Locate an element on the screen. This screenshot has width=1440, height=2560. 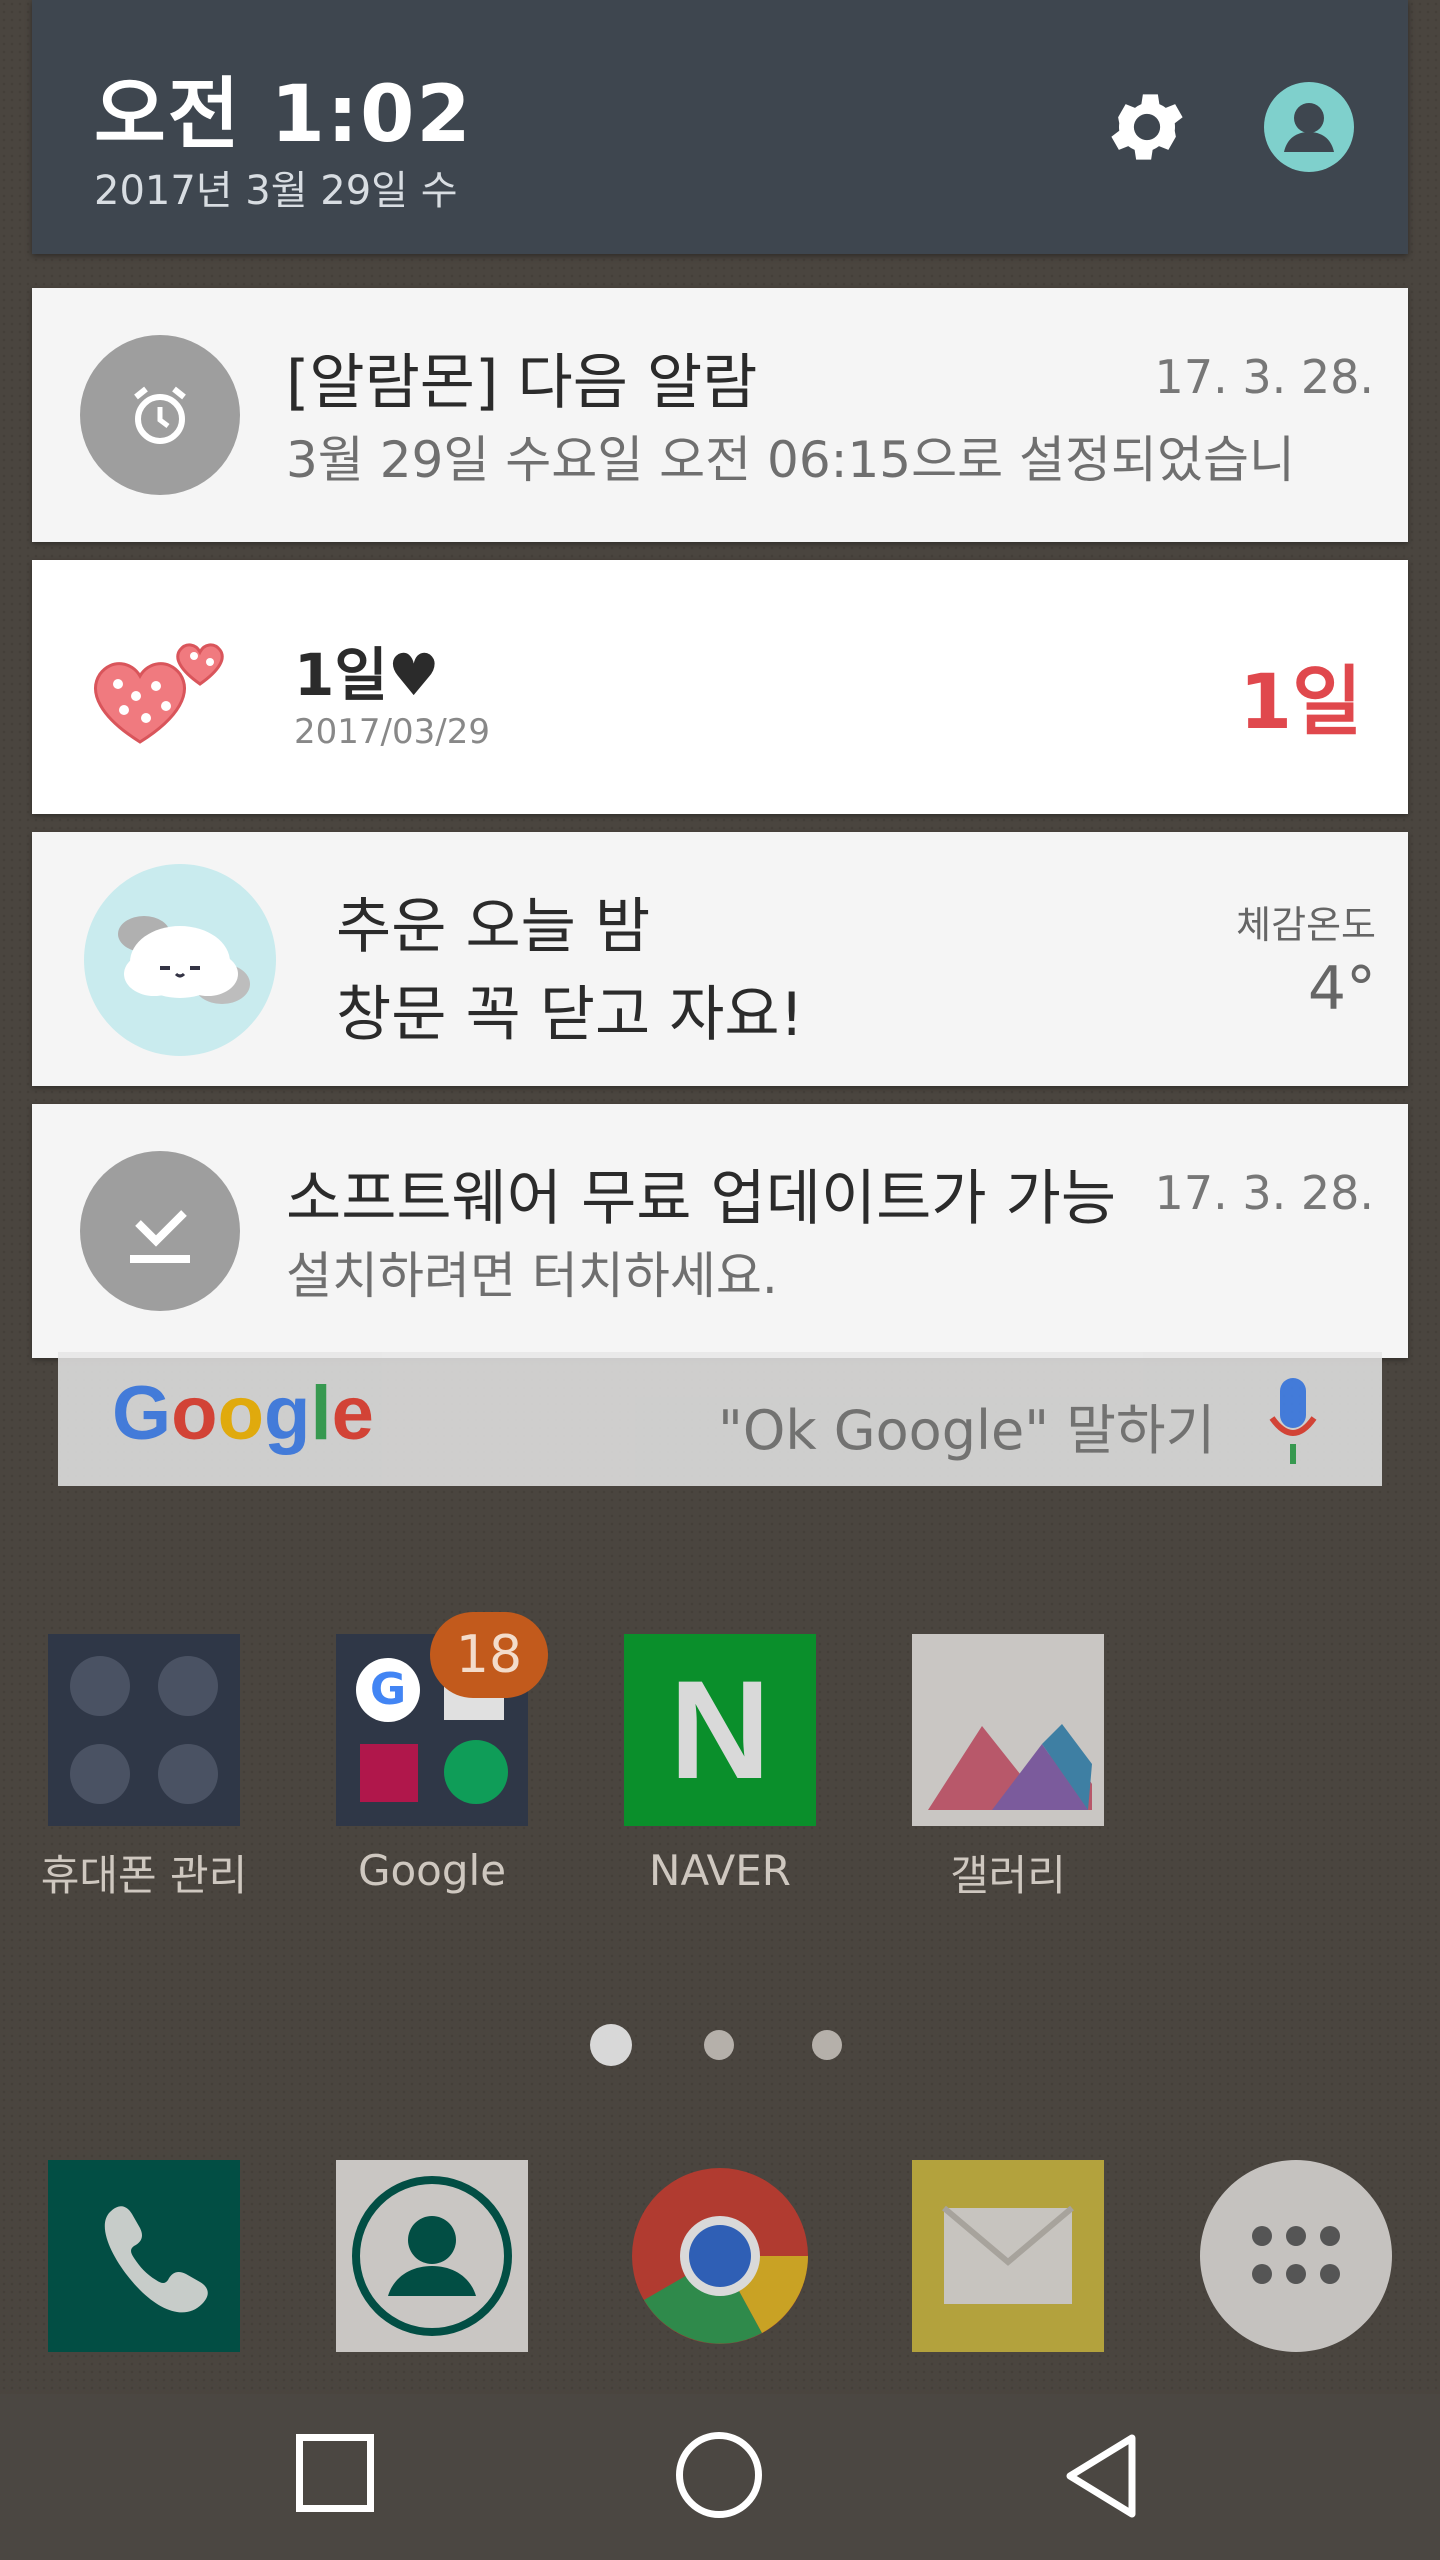
app-drawer-icon is located at coordinates (1296, 2256).